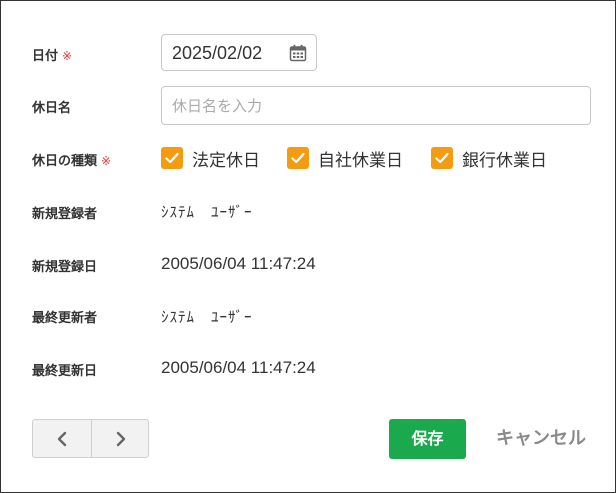  I want to click on next-record-button, so click(121, 438).